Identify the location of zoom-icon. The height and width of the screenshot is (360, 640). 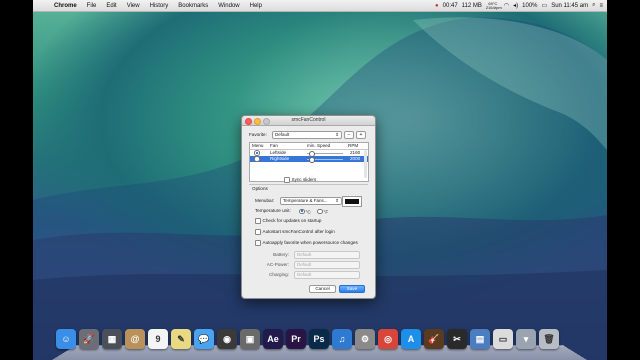
(266, 121).